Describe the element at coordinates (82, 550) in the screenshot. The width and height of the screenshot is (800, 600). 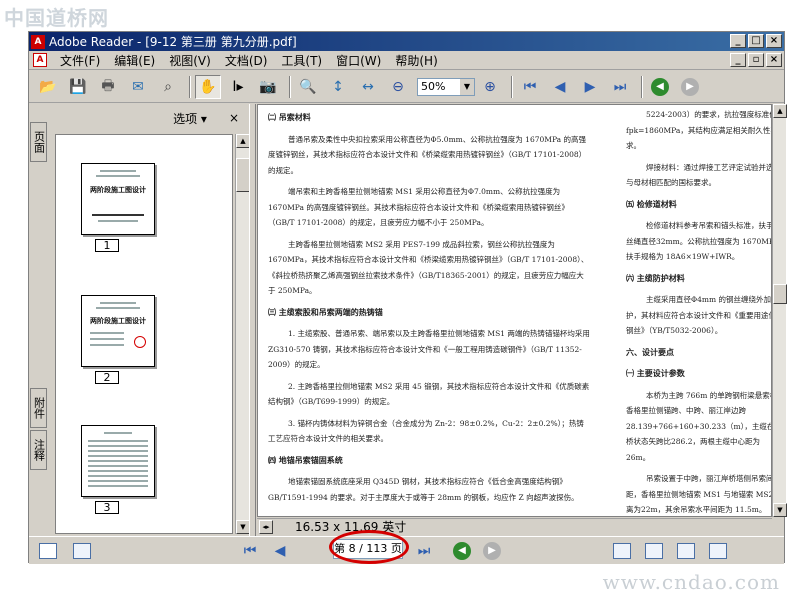
I see `document-info-icon` at that location.